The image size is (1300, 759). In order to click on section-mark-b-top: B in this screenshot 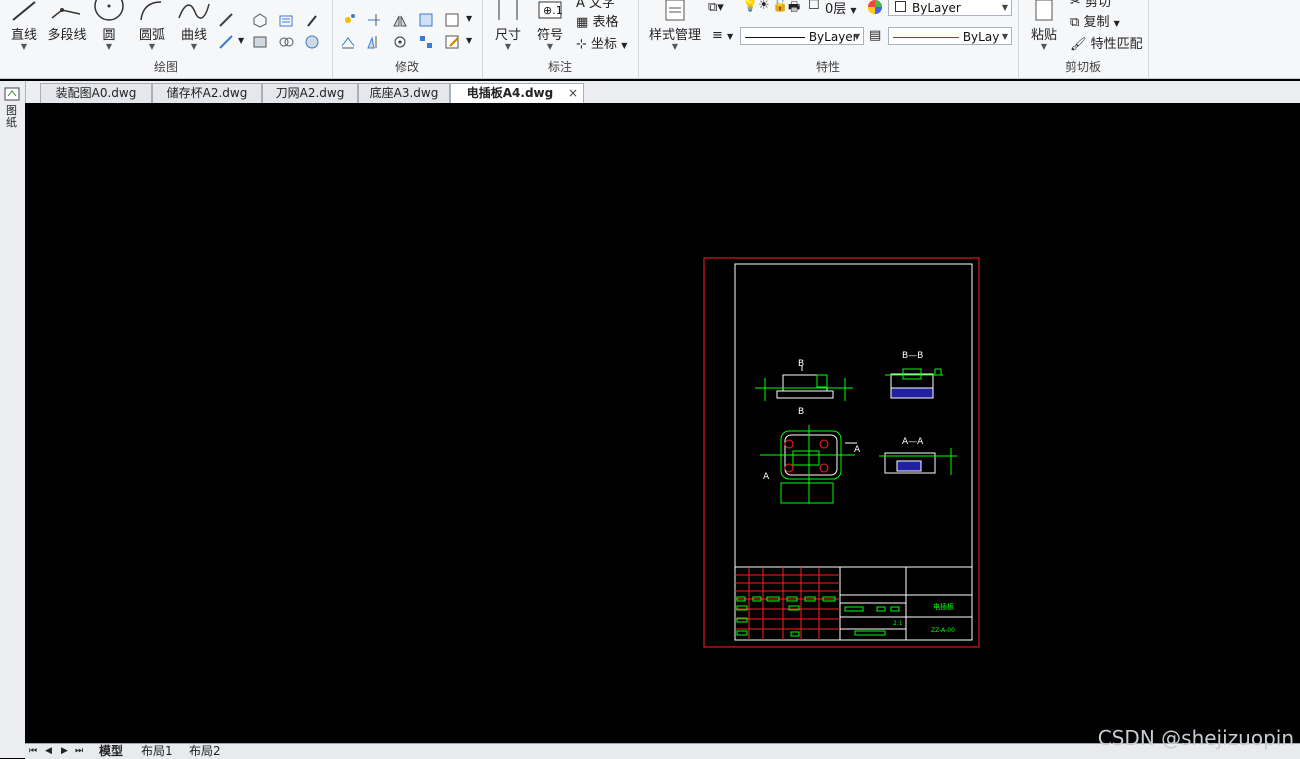, I will do `click(801, 364)`.